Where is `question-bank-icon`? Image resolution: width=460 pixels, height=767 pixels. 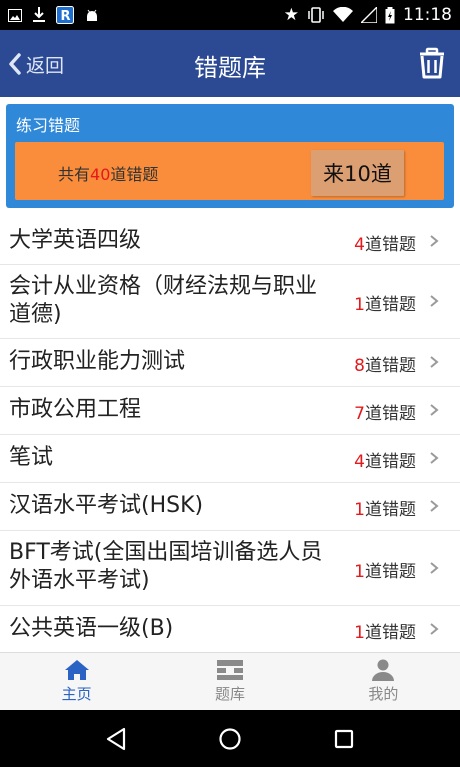
question-bank-icon is located at coordinates (229, 670).